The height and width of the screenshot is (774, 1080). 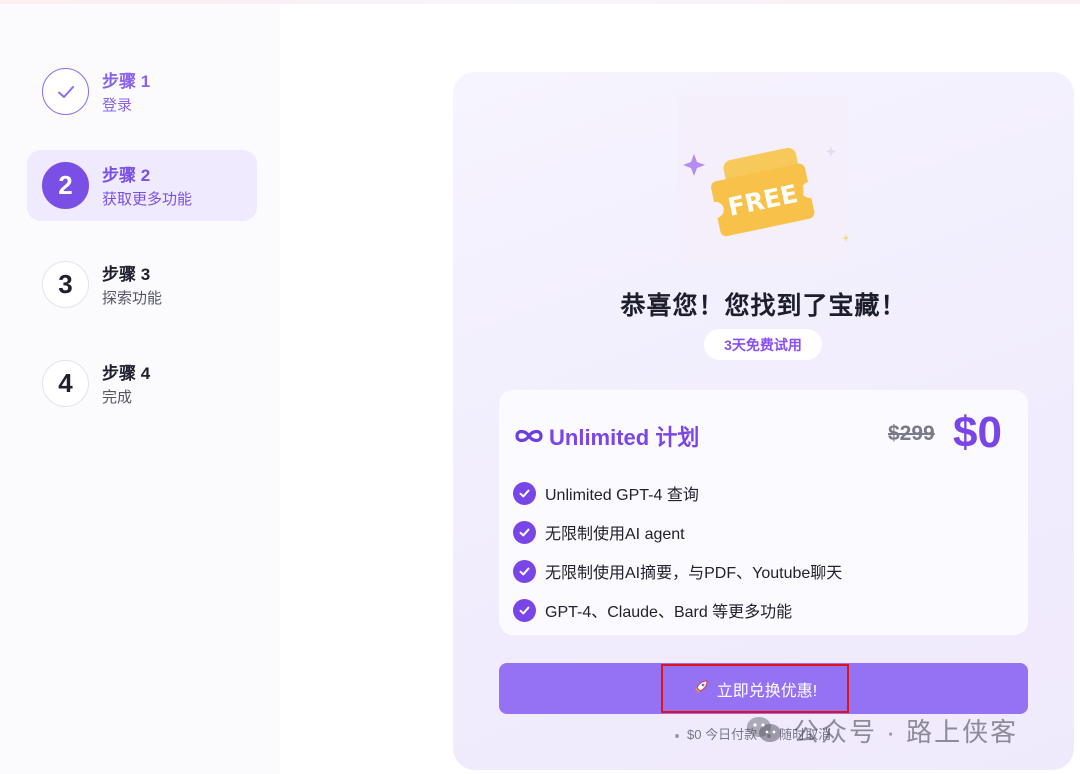 I want to click on discount-price: $0, so click(x=977, y=432).